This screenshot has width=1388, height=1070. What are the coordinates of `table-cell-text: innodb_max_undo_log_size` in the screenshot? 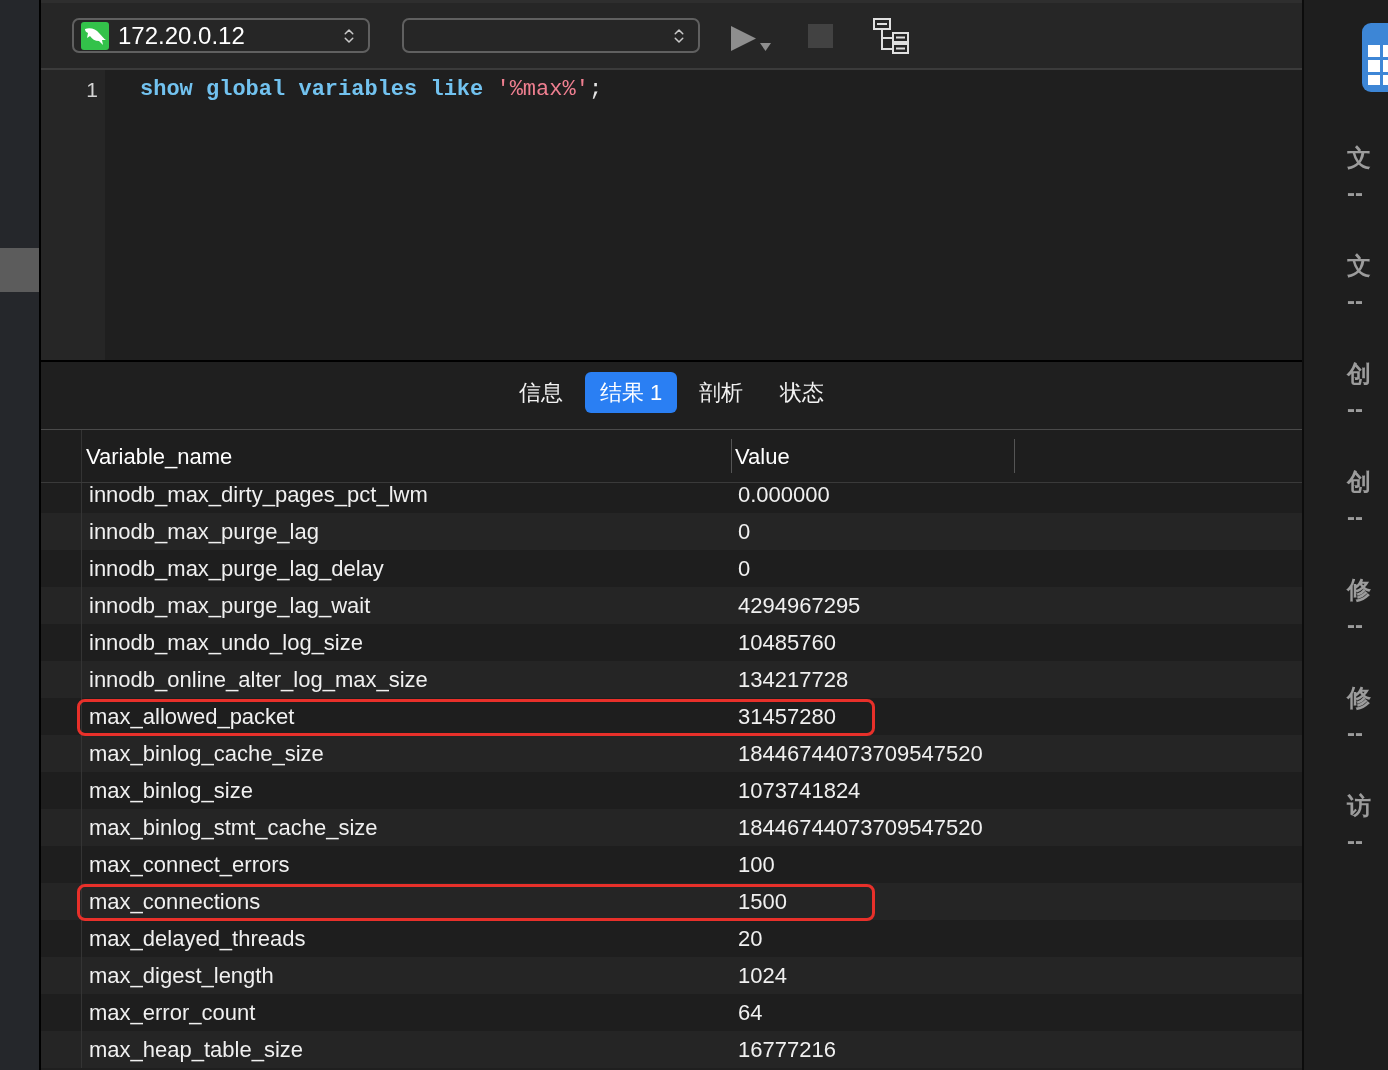 It's located at (226, 643).